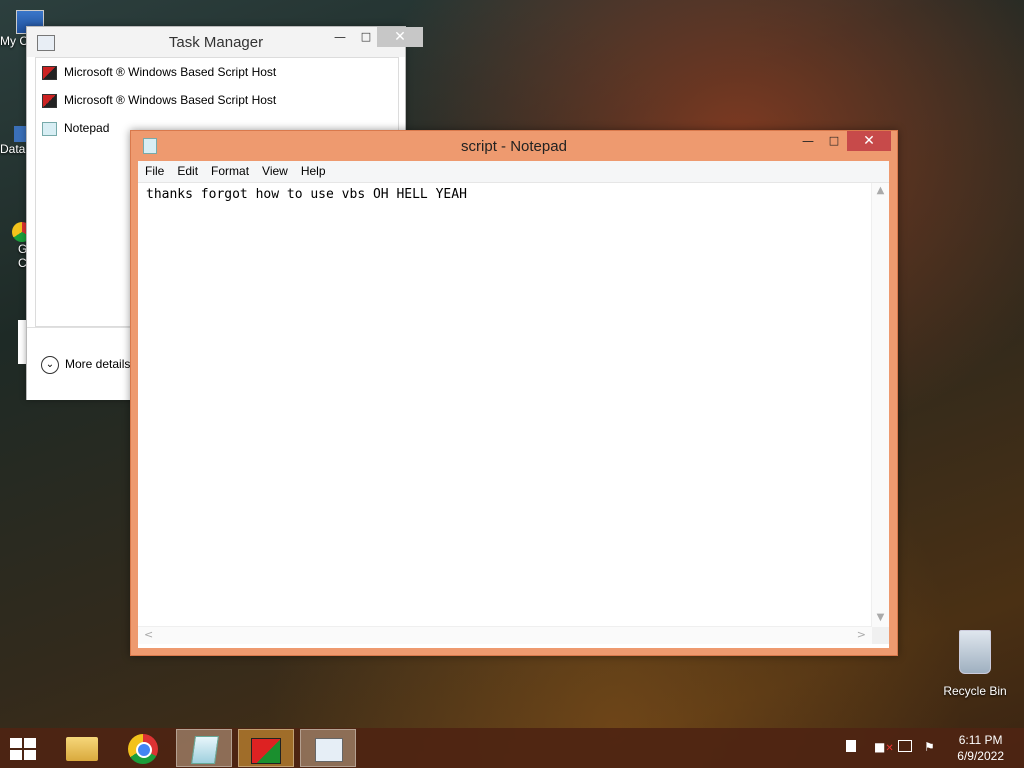 The image size is (1024, 768). I want to click on windows-logo-icon, so click(24, 749).